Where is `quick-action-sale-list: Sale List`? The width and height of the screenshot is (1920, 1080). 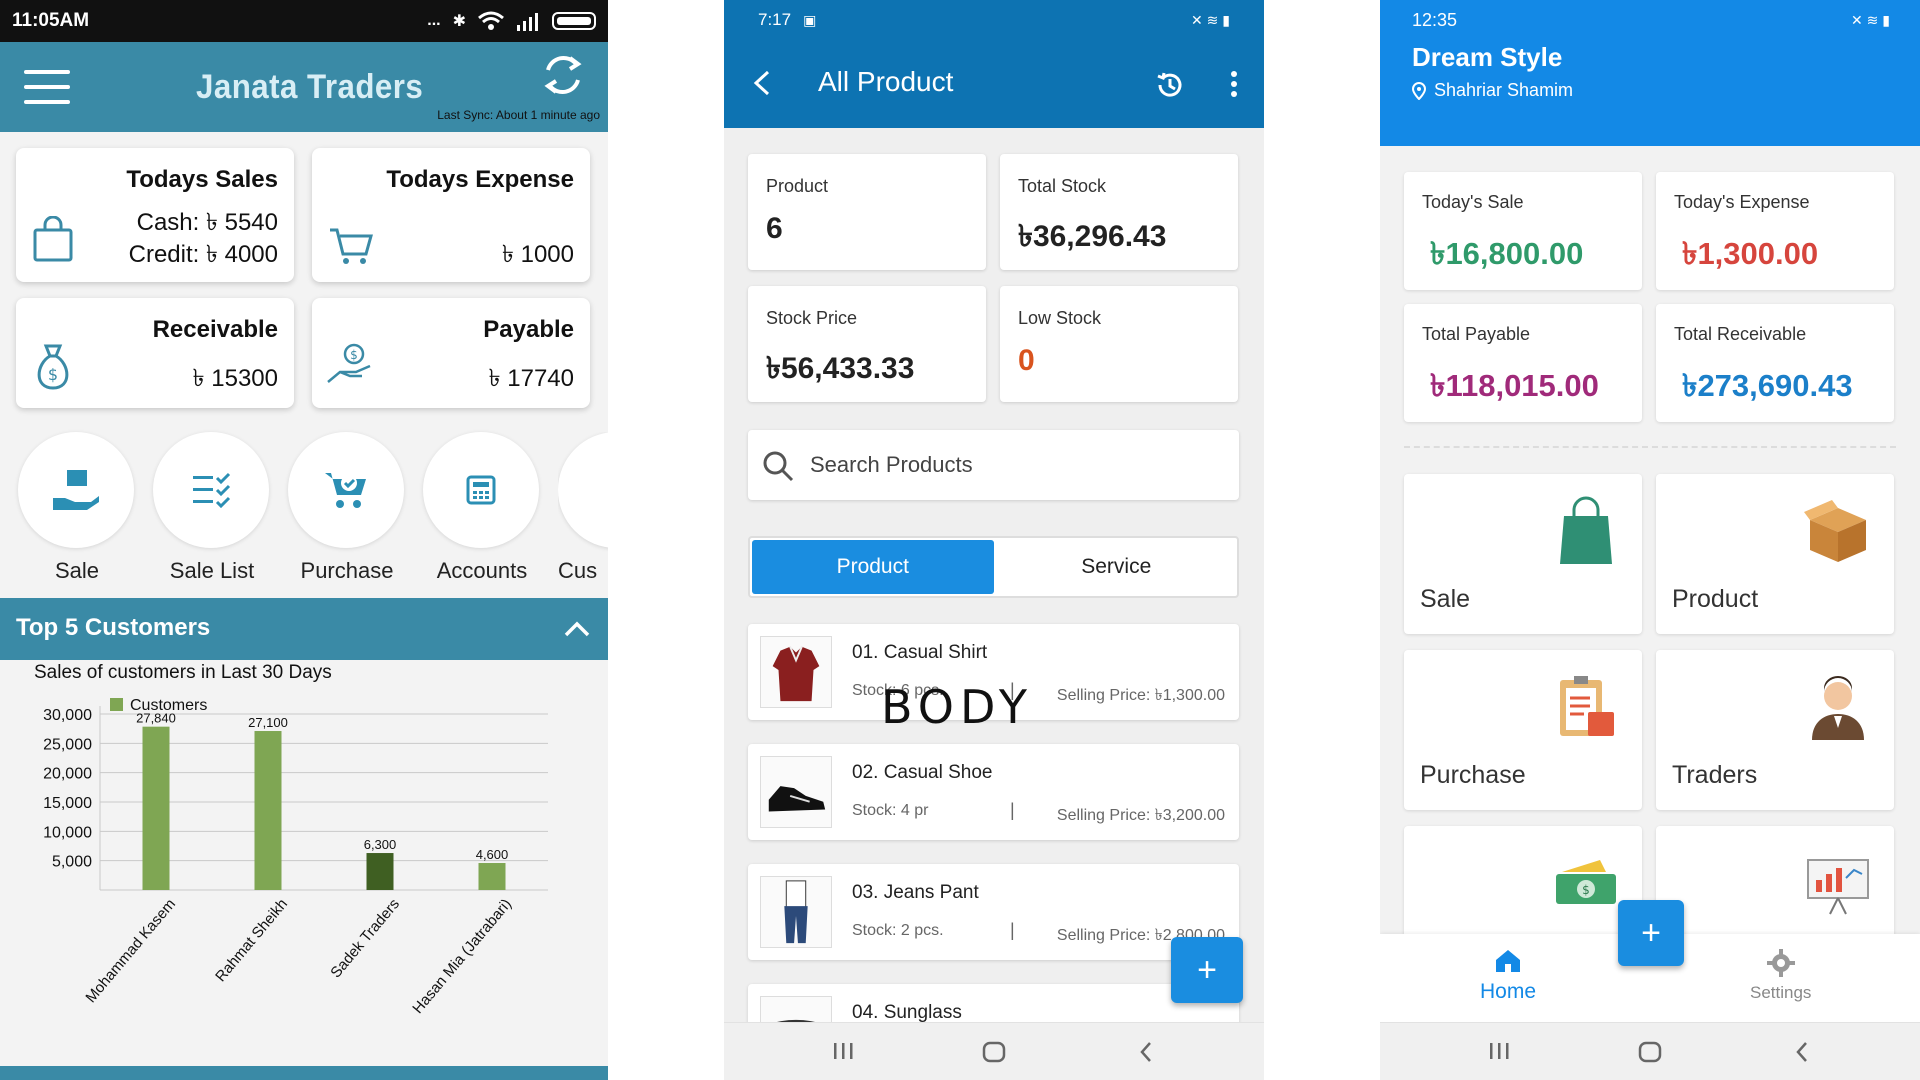
quick-action-sale-list: Sale List is located at coordinates (212, 508).